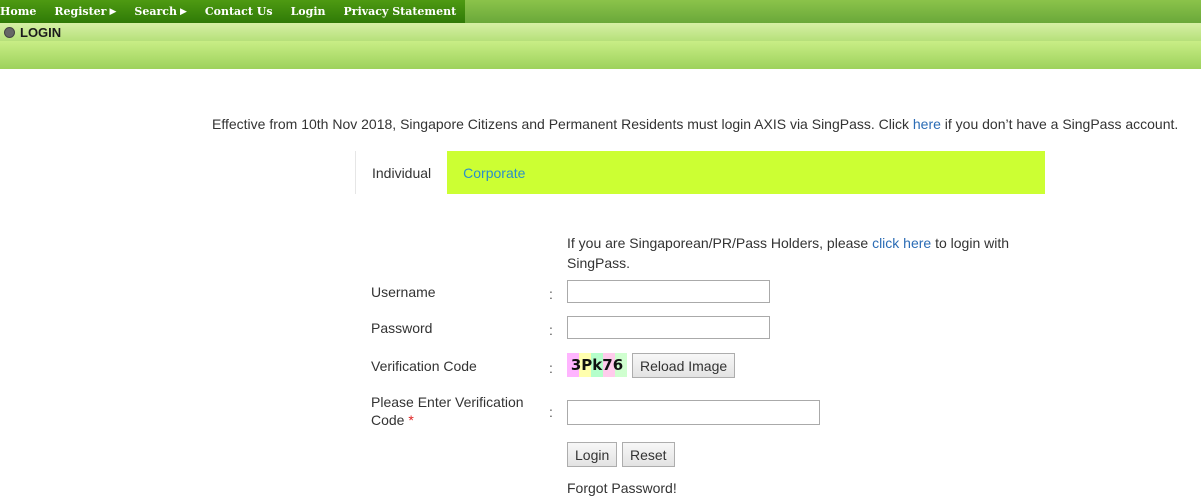  Describe the element at coordinates (9, 32) in the screenshot. I see `bullet-icon` at that location.